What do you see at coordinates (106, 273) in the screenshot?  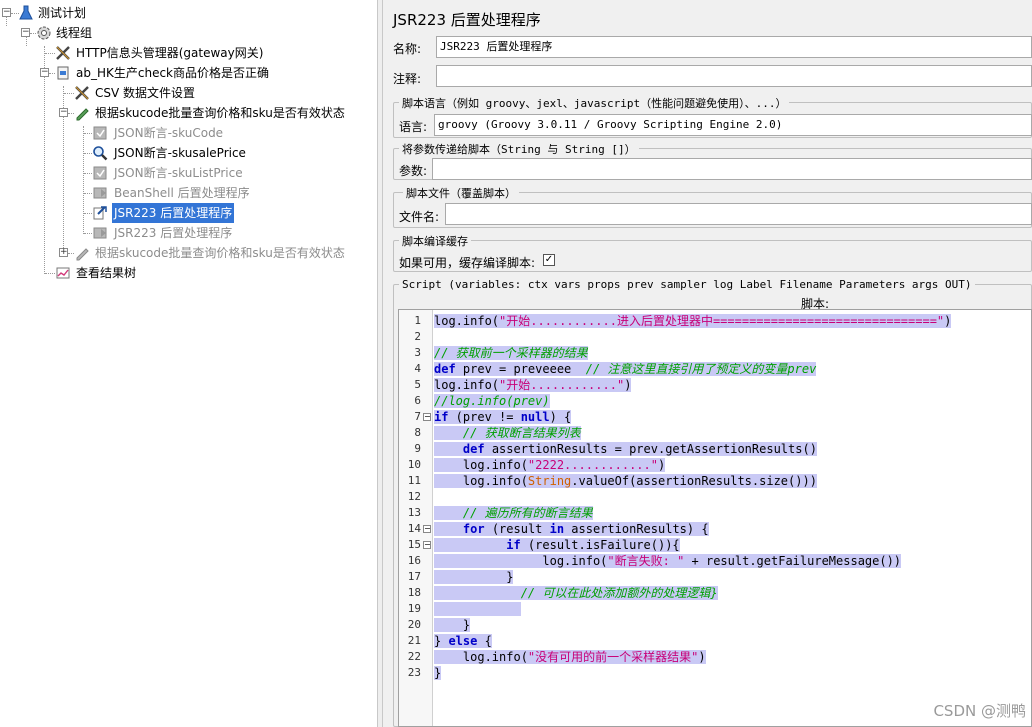 I see `tree-node-label: 查看结果树` at bounding box center [106, 273].